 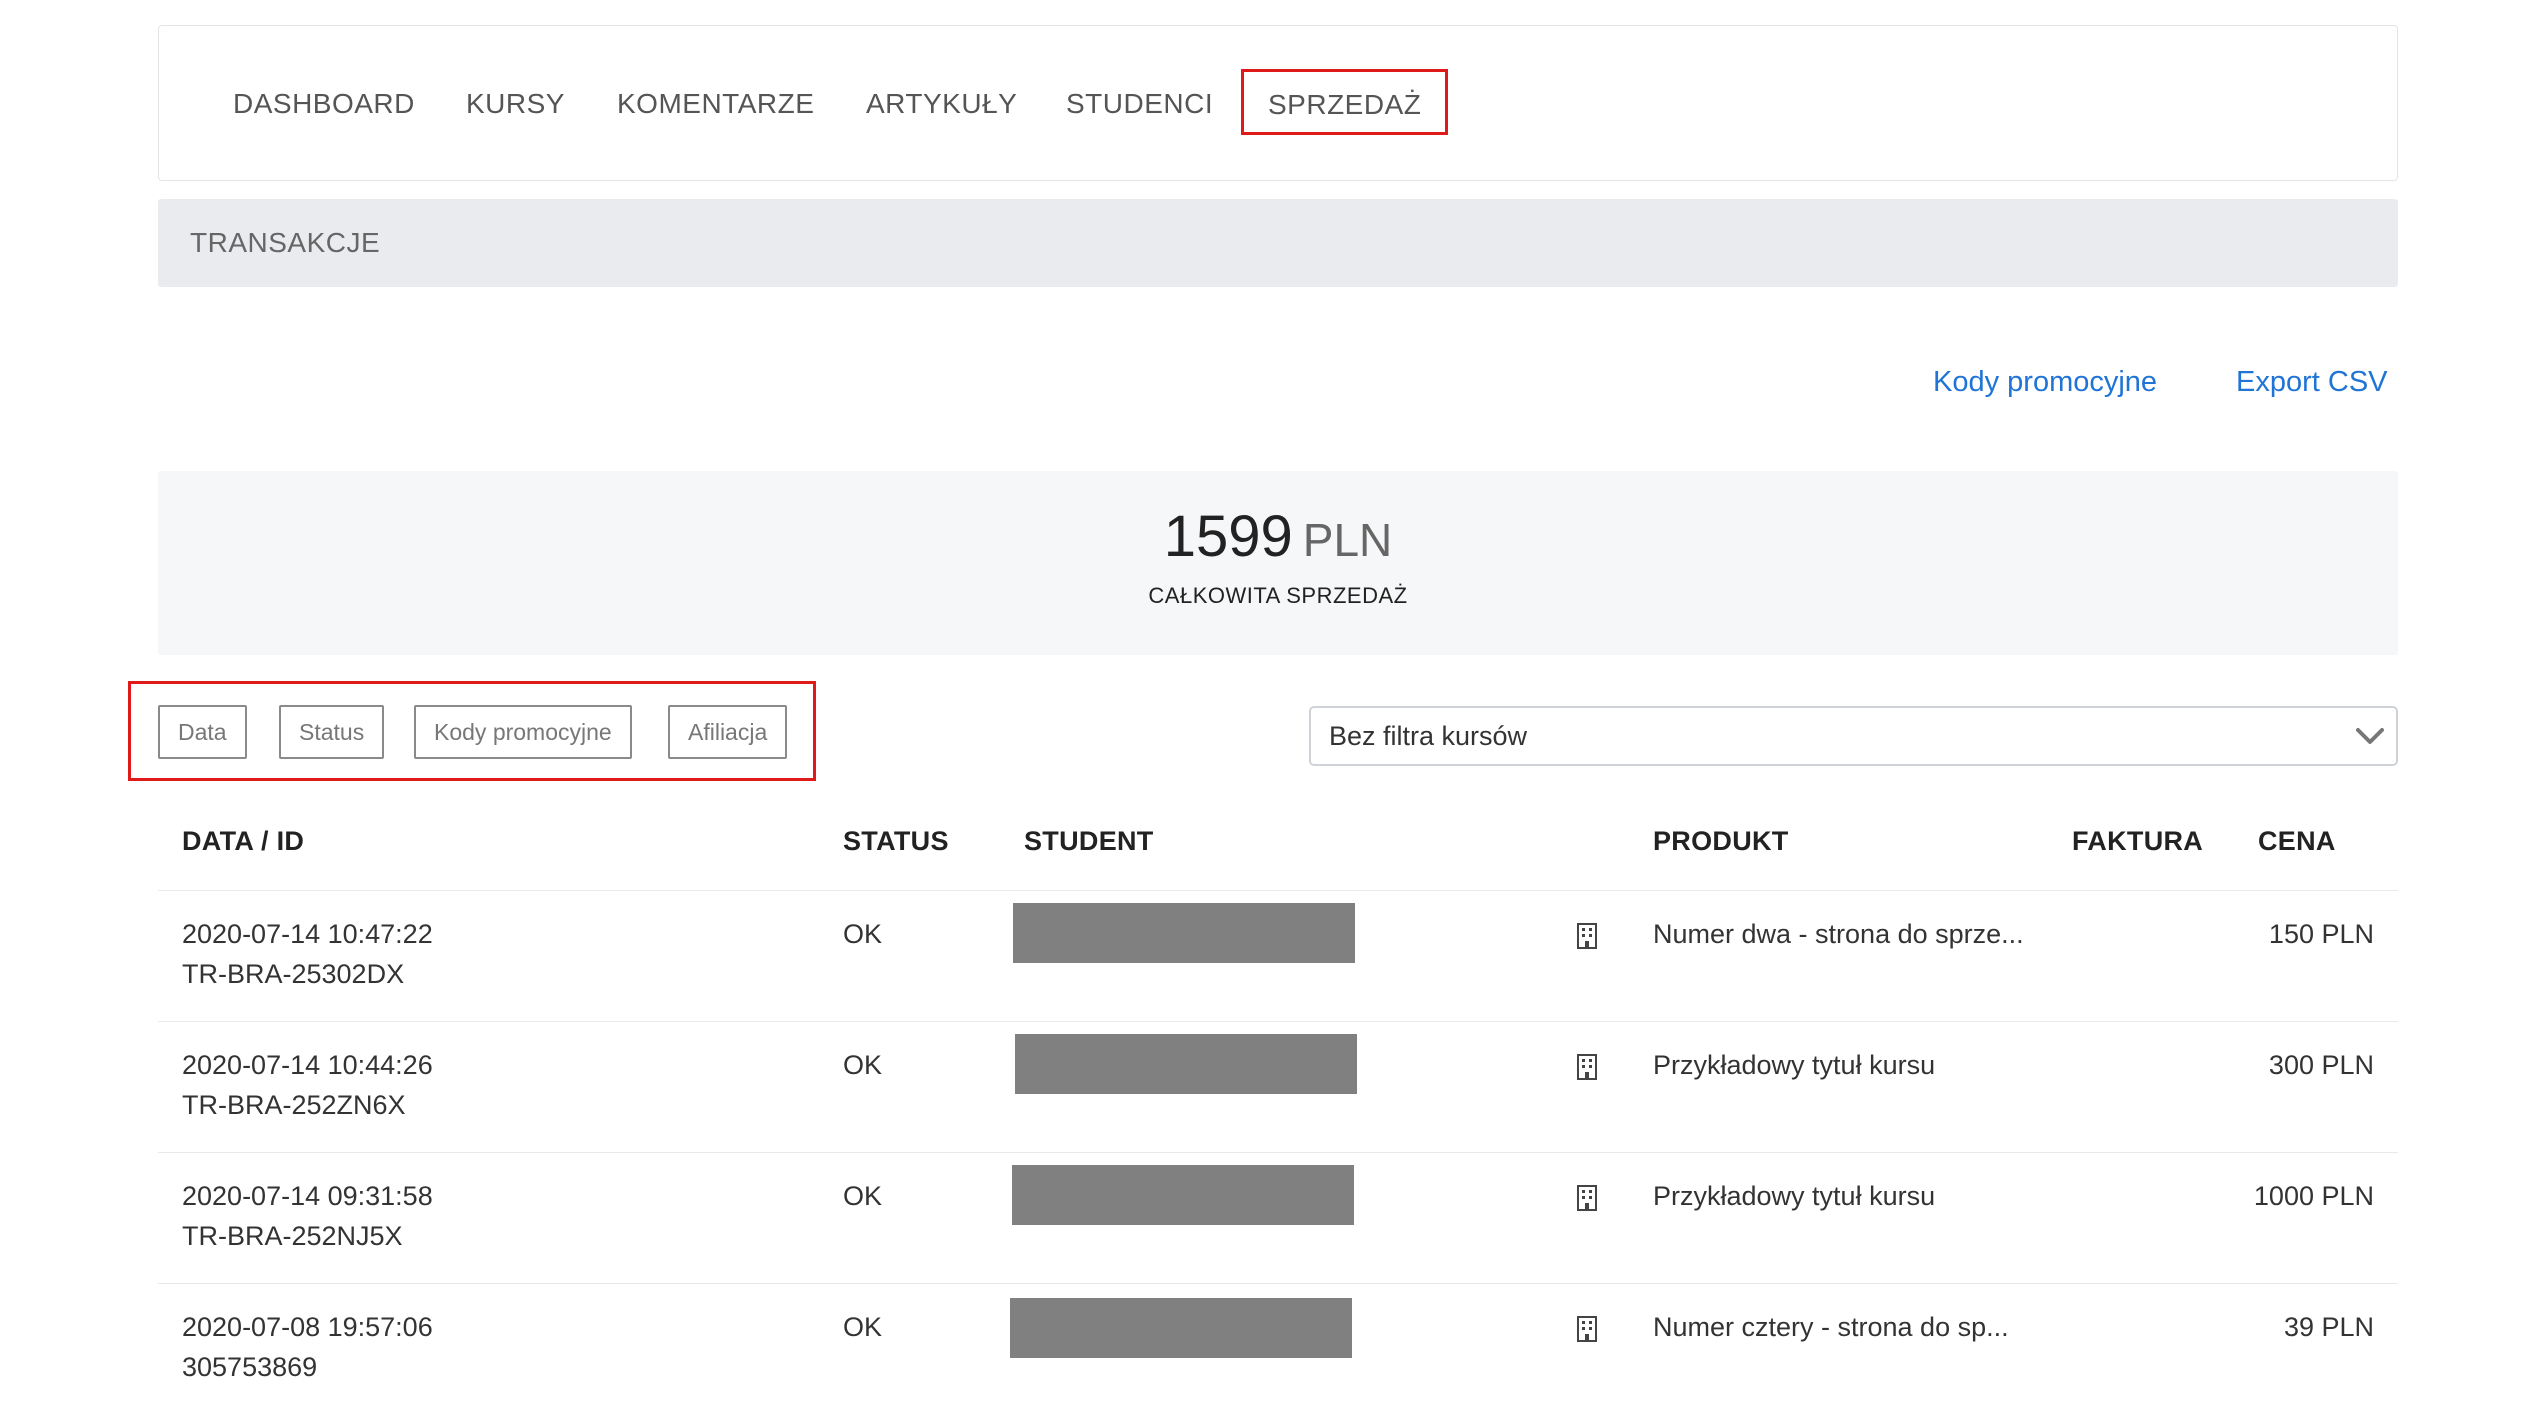 I want to click on total-amount-value: 1599, so click(x=1228, y=536).